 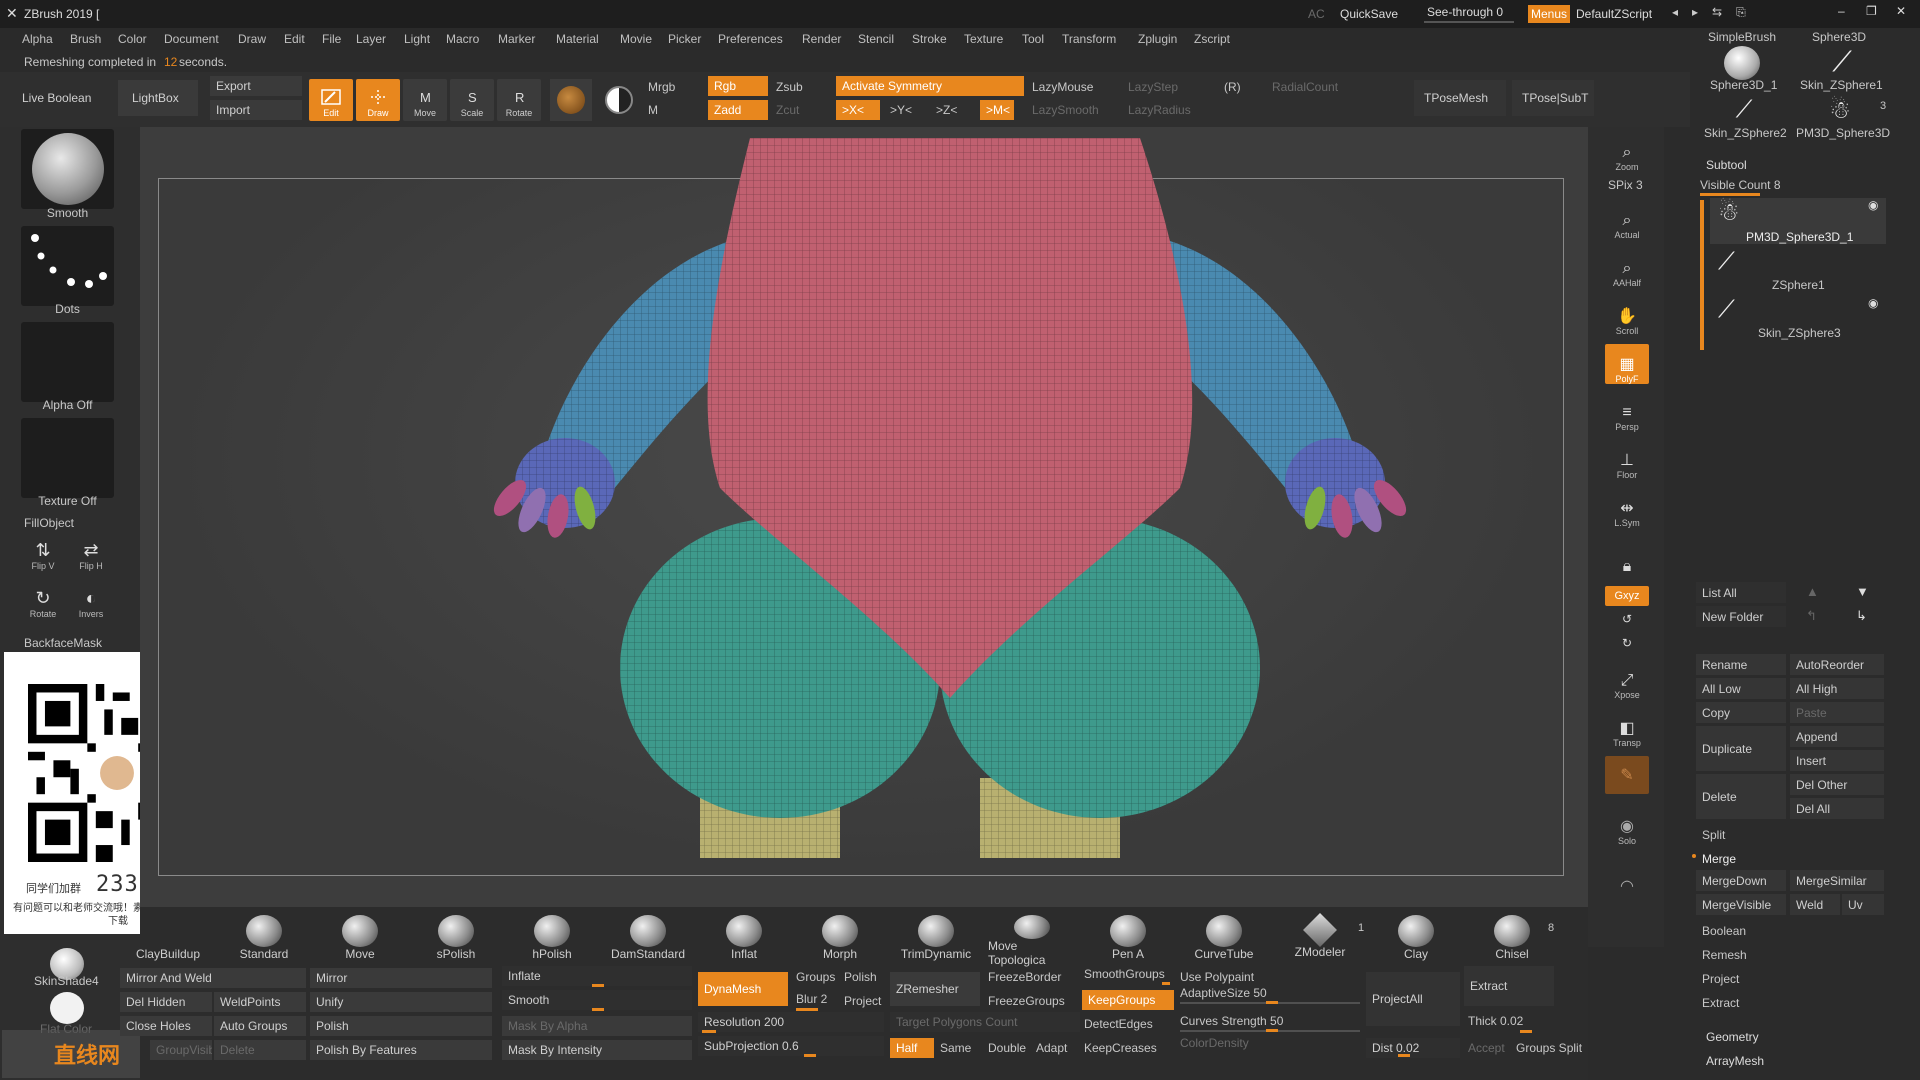 I want to click on paste-button: Paste, so click(x=1837, y=712).